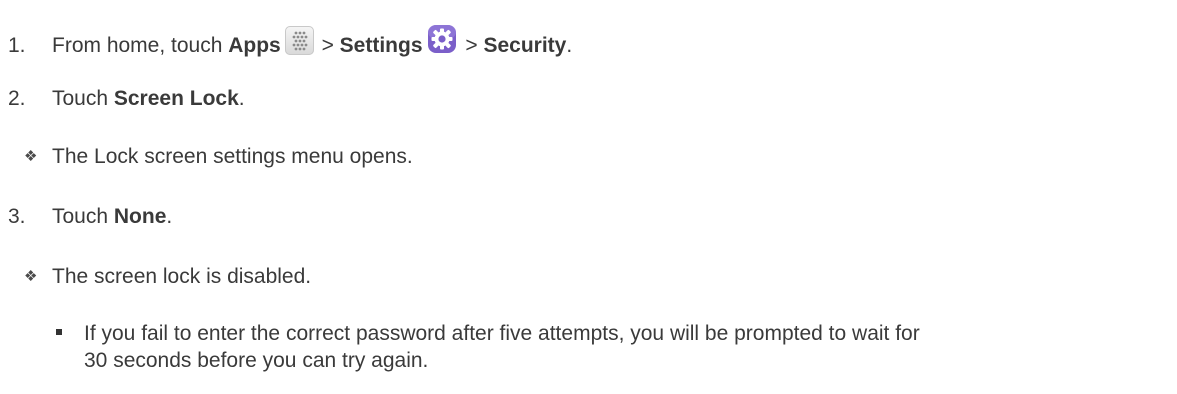 Image resolution: width=1177 pixels, height=394 pixels. I want to click on step-number: 2., so click(17, 98).